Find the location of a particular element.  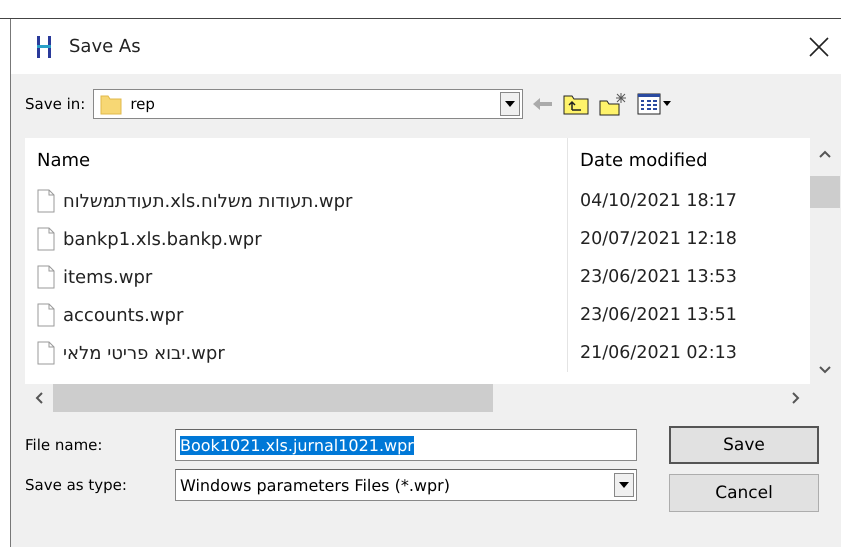

save-in-label: Save in: is located at coordinates (55, 104).